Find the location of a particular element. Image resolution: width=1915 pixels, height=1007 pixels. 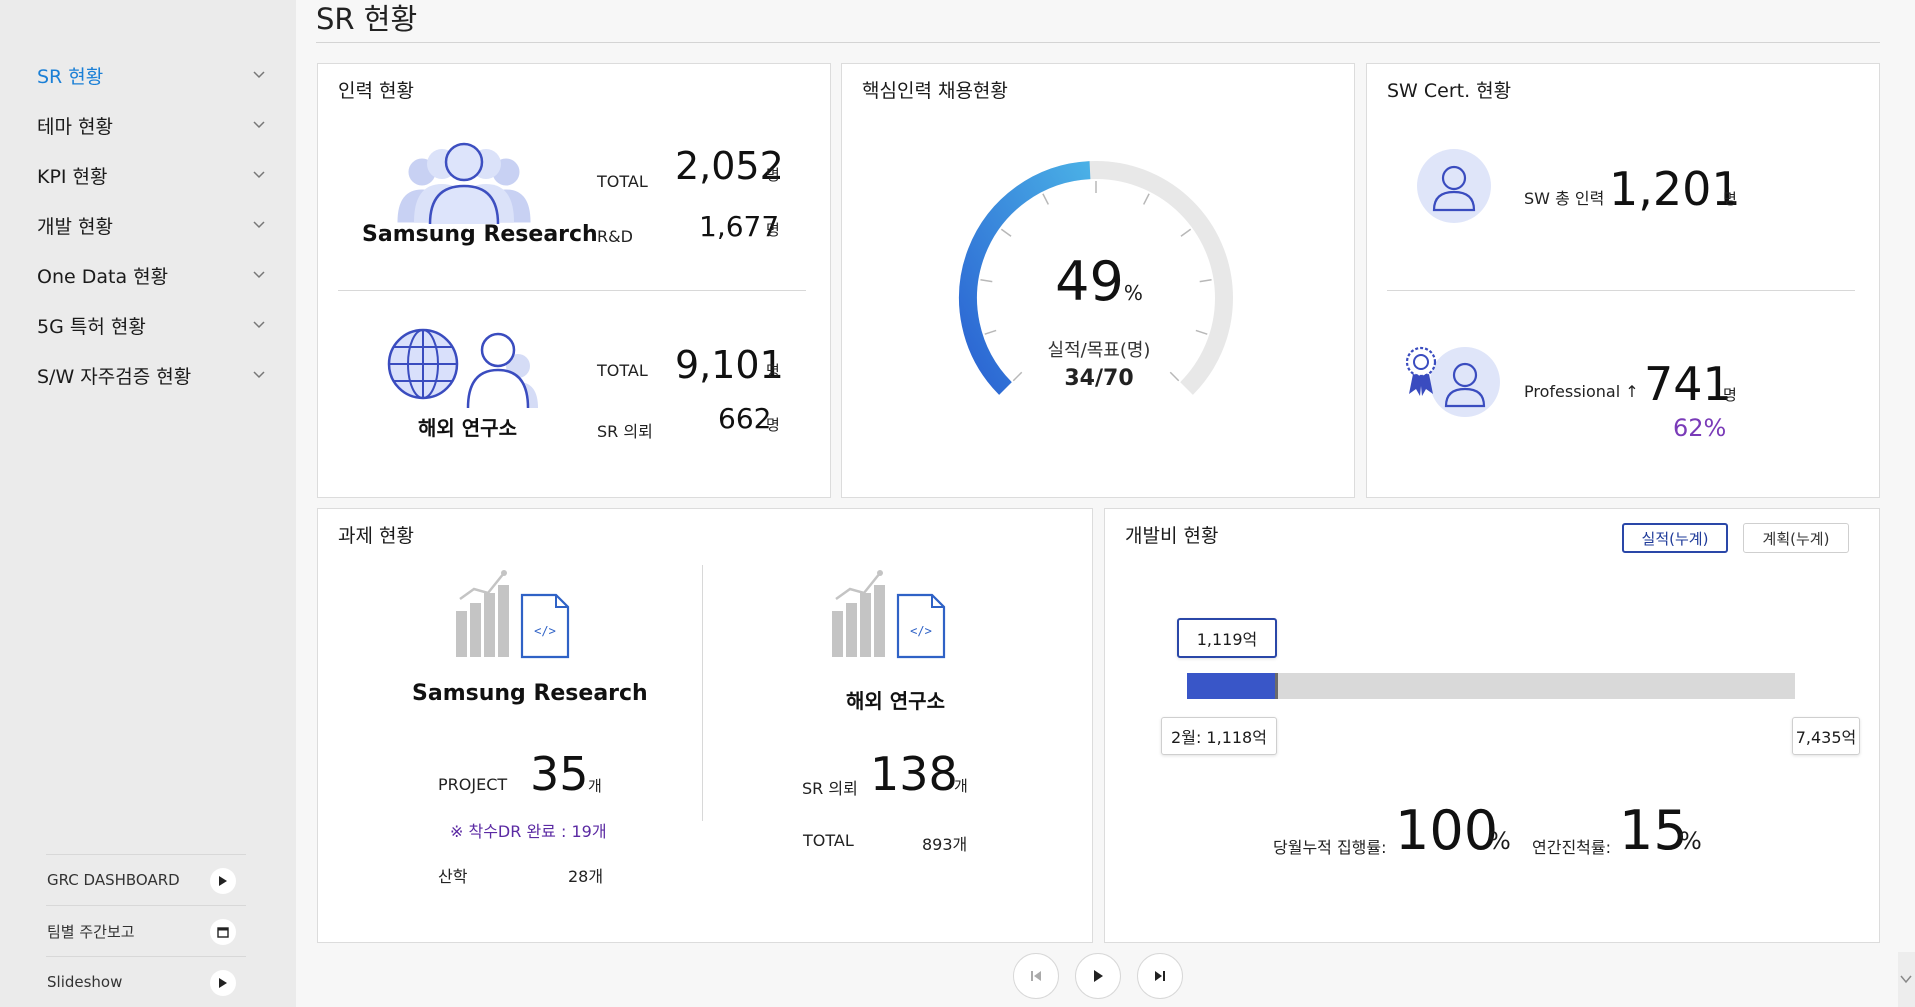

skip-back-icon is located at coordinates (1036, 976).